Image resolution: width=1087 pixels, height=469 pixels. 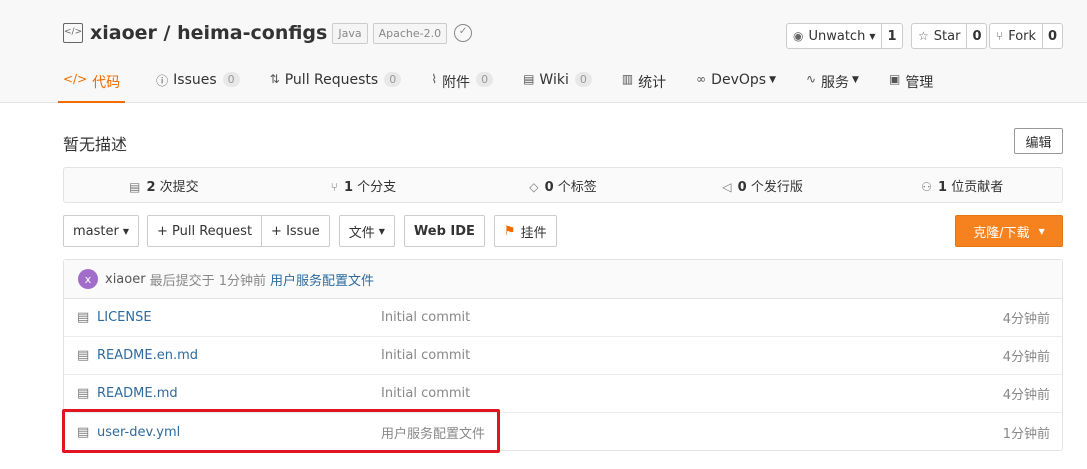 I want to click on file-row: ▤ user-dev.yml 用户服务配置文件 1分钟前, so click(x=563, y=432).